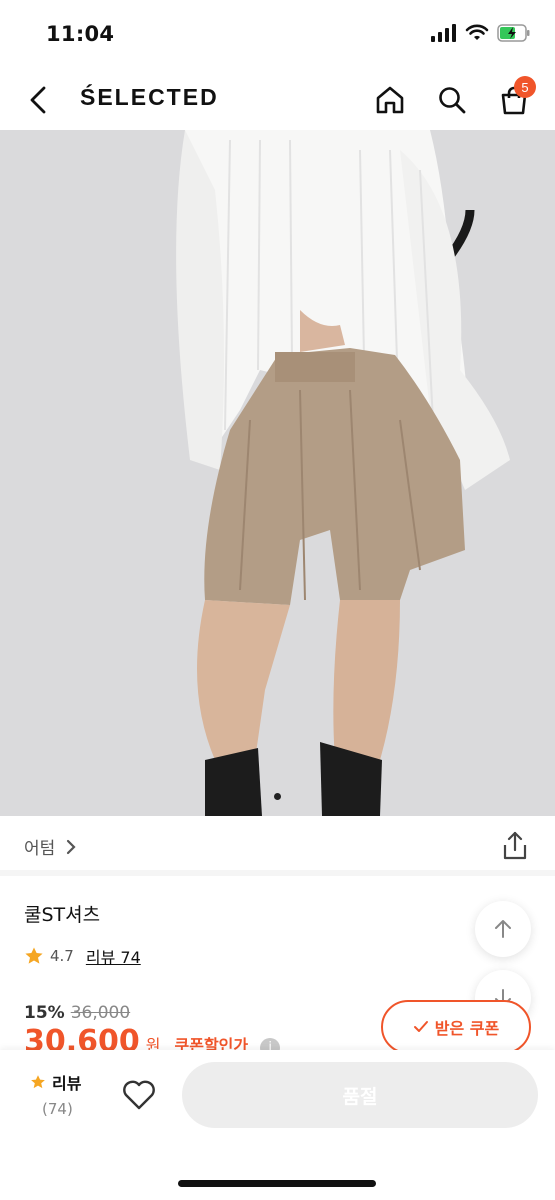 The width and height of the screenshot is (555, 1200). What do you see at coordinates (443, 33) in the screenshot?
I see `signal-icon` at bounding box center [443, 33].